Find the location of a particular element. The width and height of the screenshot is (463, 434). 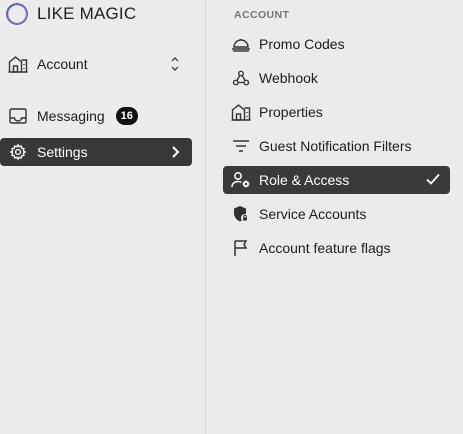

brand: LIKE MAGIC is located at coordinates (71, 14).